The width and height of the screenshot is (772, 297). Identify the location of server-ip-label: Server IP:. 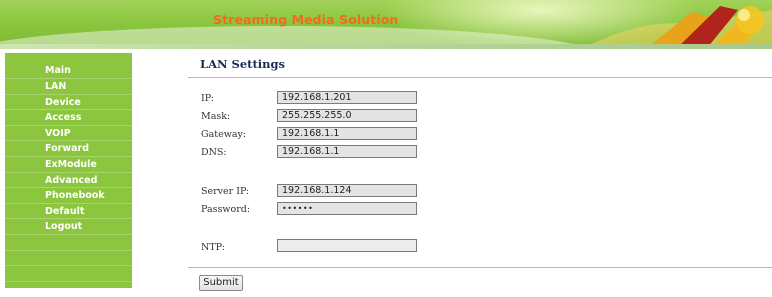
(225, 191).